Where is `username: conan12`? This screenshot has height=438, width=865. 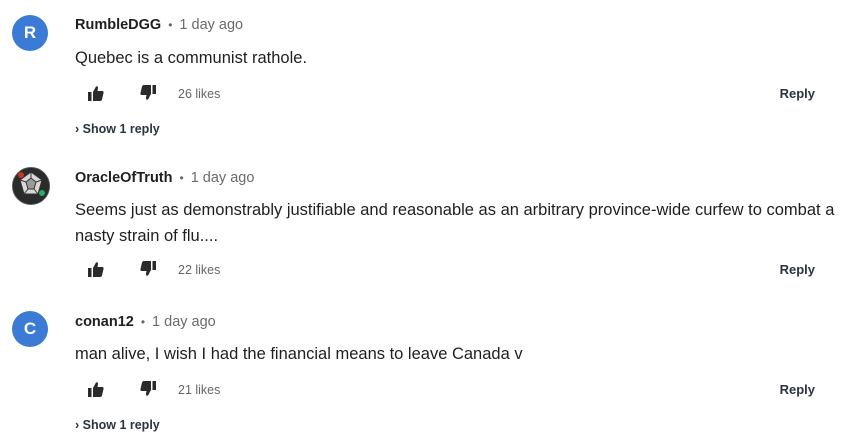 username: conan12 is located at coordinates (104, 322).